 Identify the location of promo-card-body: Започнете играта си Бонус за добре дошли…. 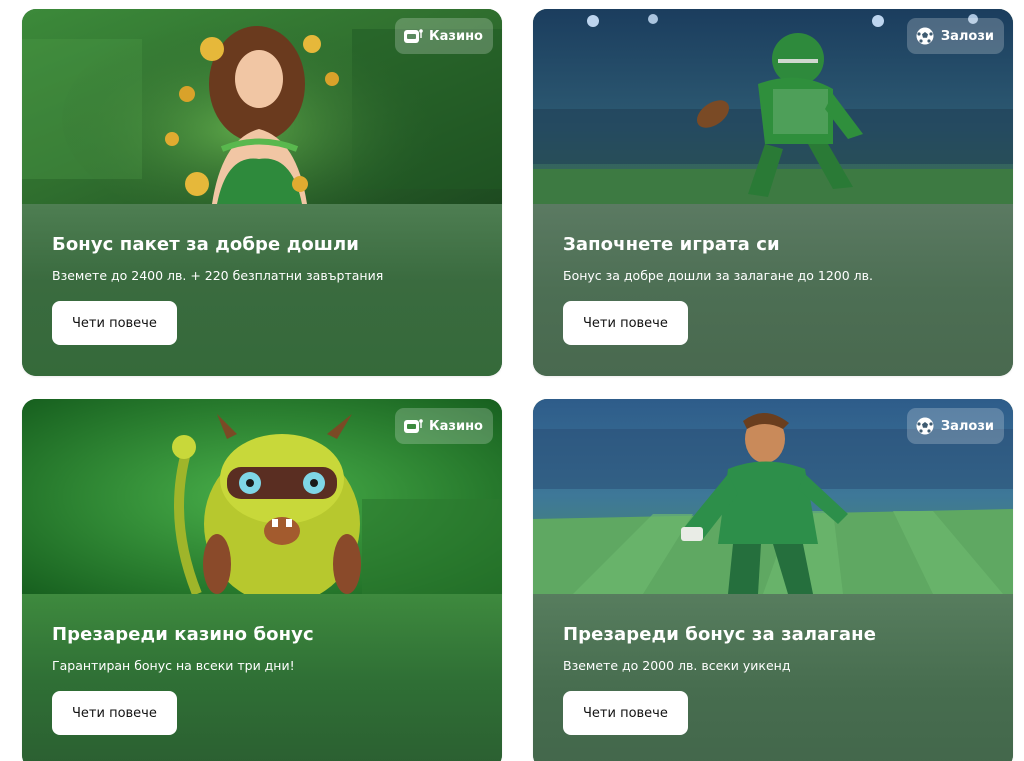
(773, 290).